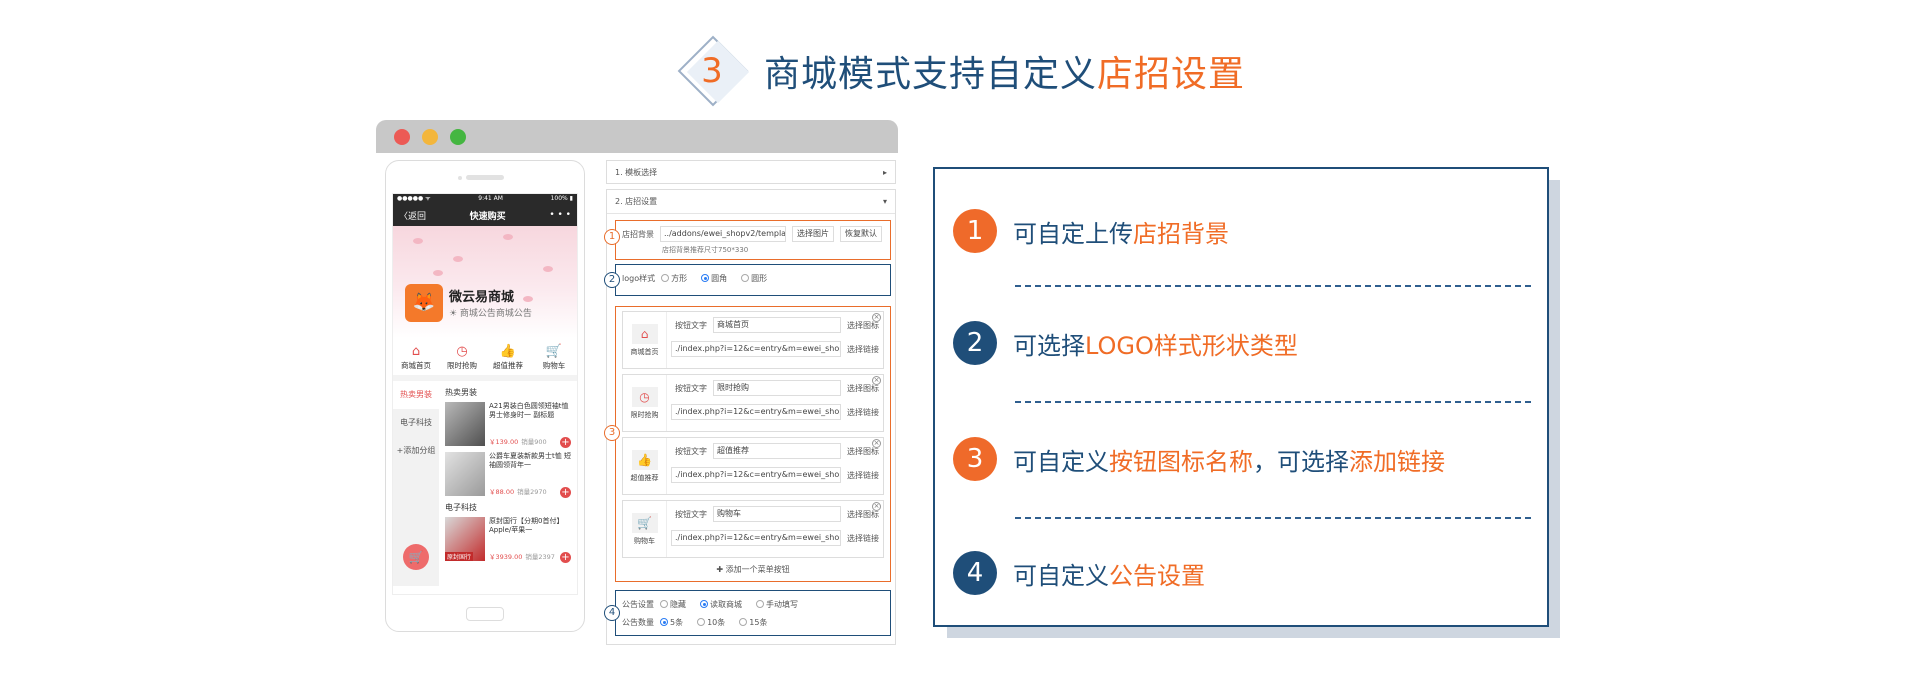 The height and width of the screenshot is (700, 1920). Describe the element at coordinates (462, 357) in the screenshot. I see `menu-item-flash-sale: ◷ 限时抢购` at that location.